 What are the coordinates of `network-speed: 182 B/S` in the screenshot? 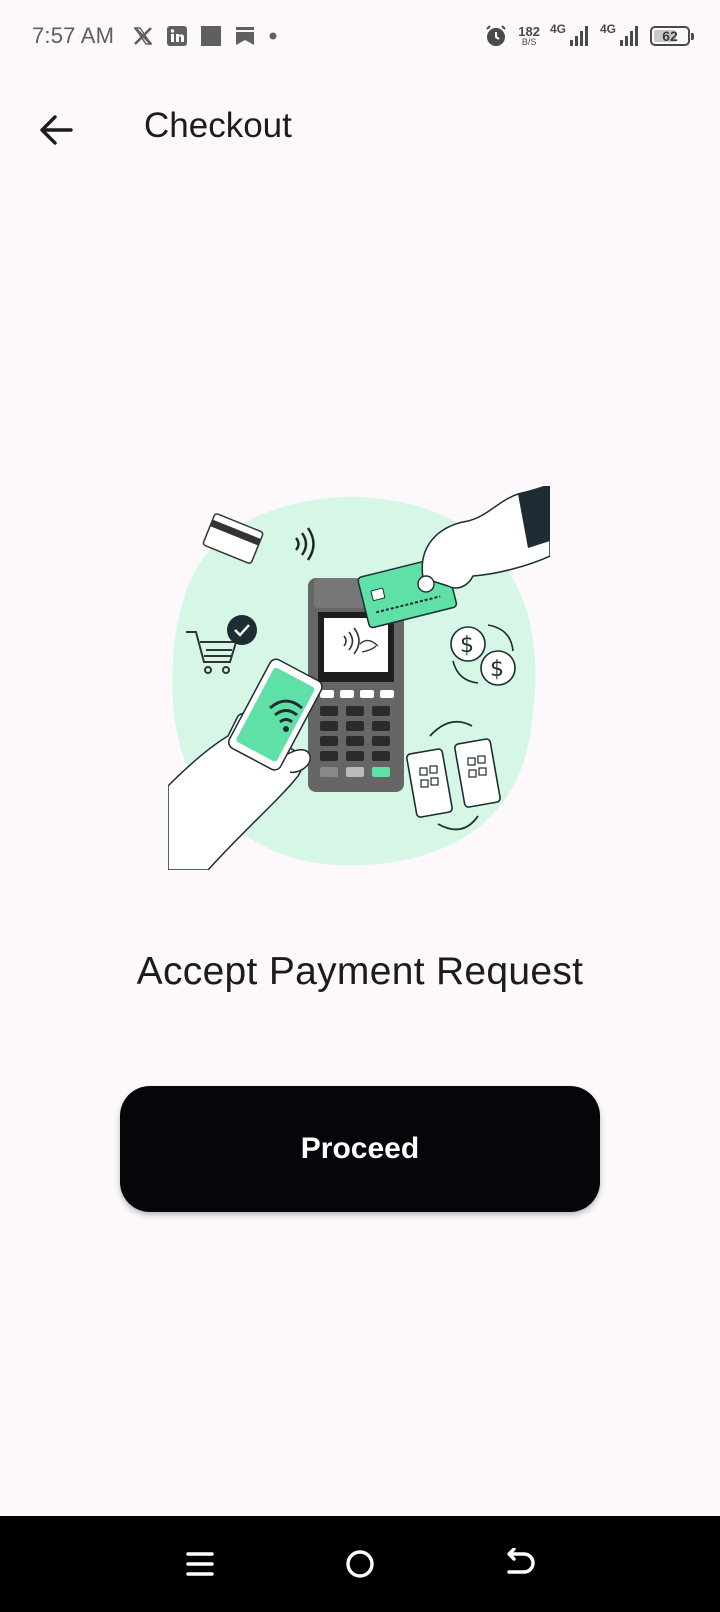 It's located at (529, 36).